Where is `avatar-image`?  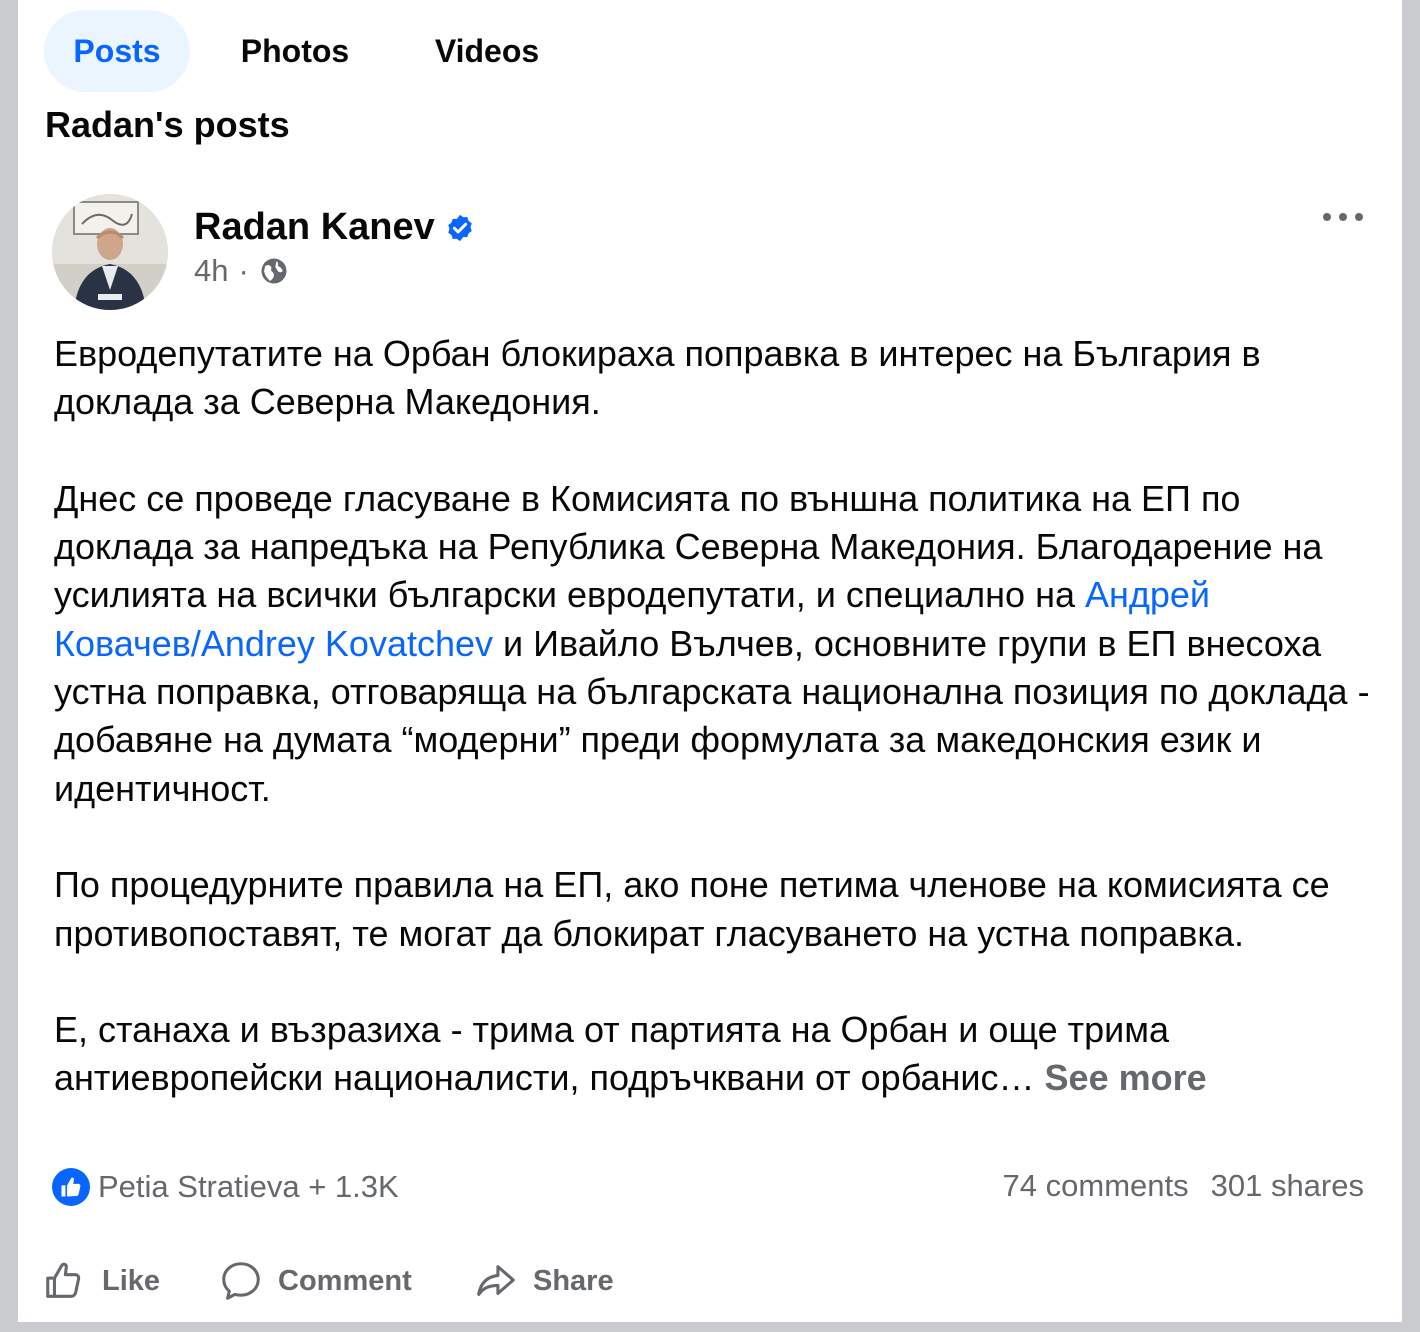 avatar-image is located at coordinates (110, 252).